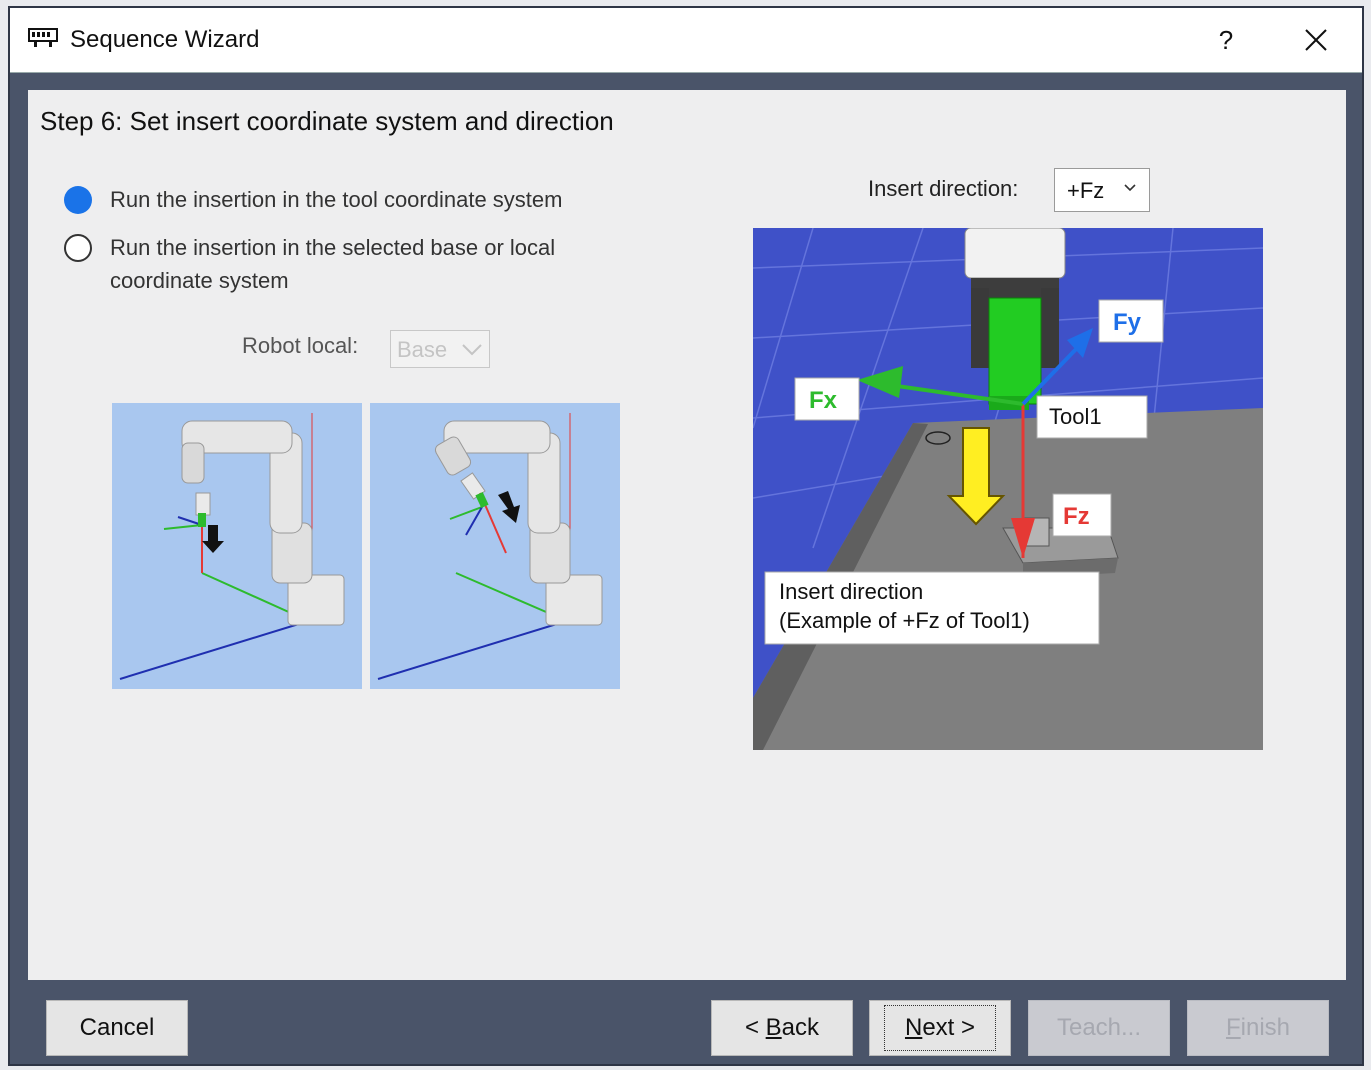 This screenshot has width=1371, height=1070. I want to click on fy-axis-label: Fy, so click(1127, 322).